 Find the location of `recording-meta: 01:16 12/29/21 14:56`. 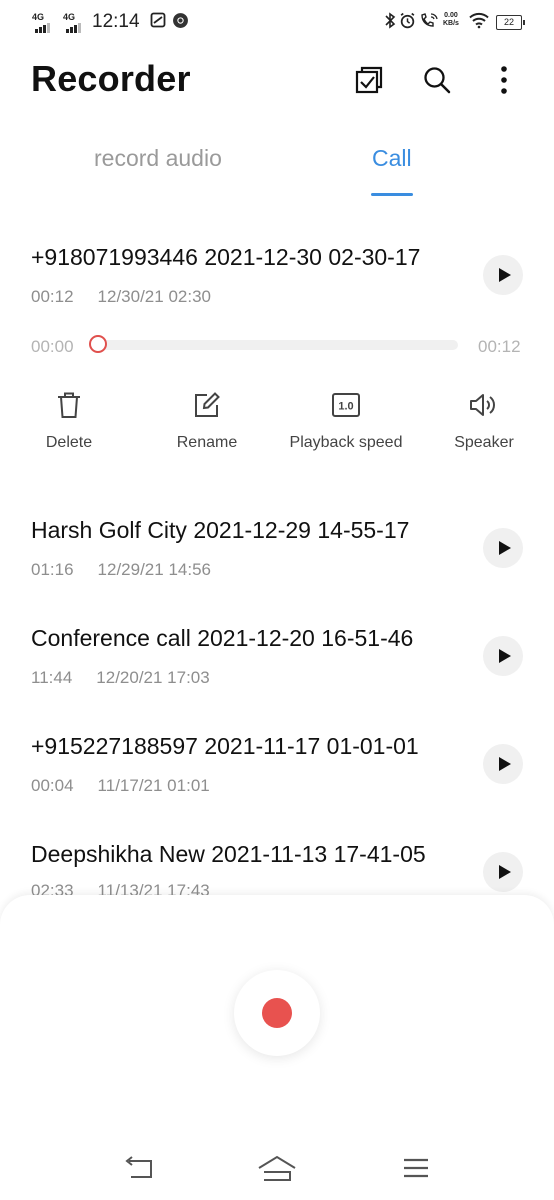

recording-meta: 01:16 12/29/21 14:56 is located at coordinates (121, 570).